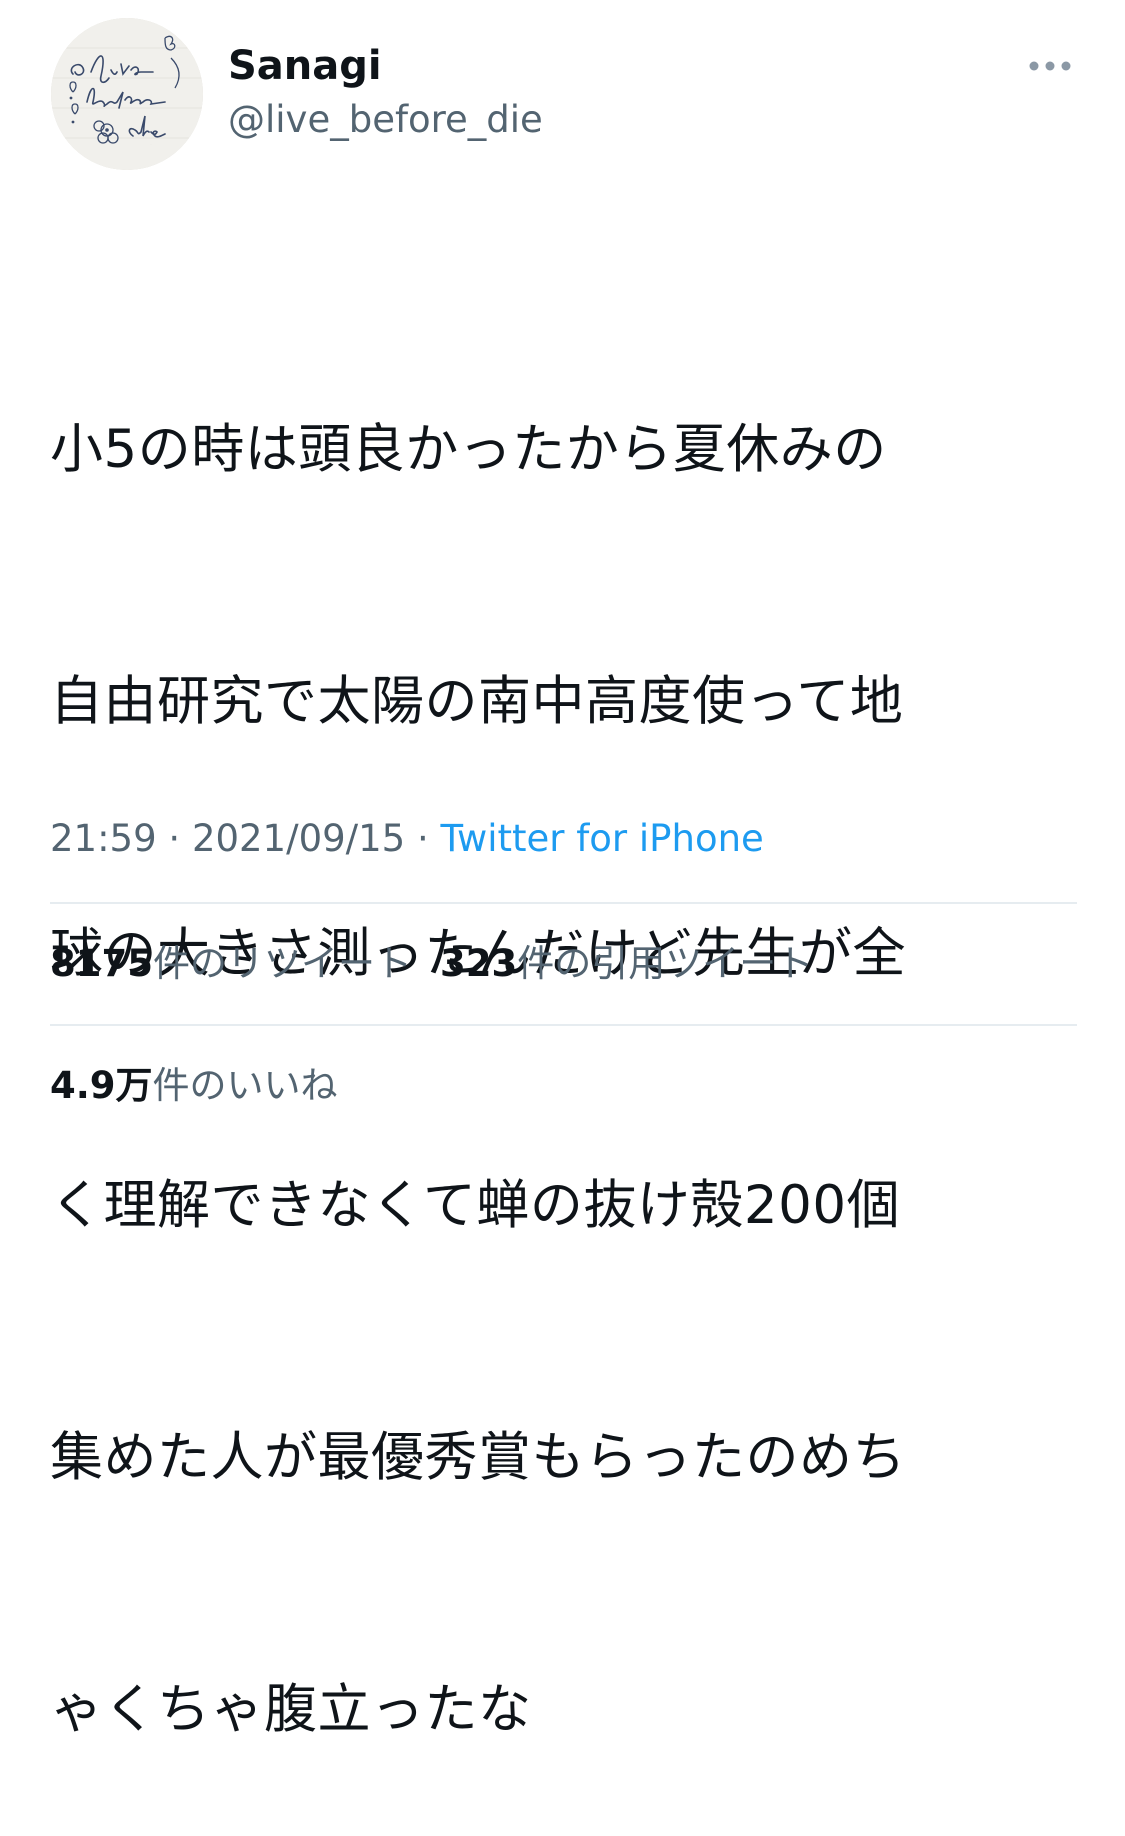  I want to click on tweet-metadata: 21:59 · 2021/09/15 · Twitter for iPhone, so click(407, 839).